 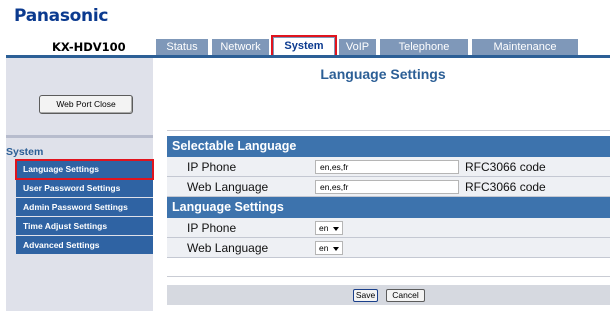 I want to click on sidebar-item-advanced-settings: Advanced Settings, so click(x=84, y=245).